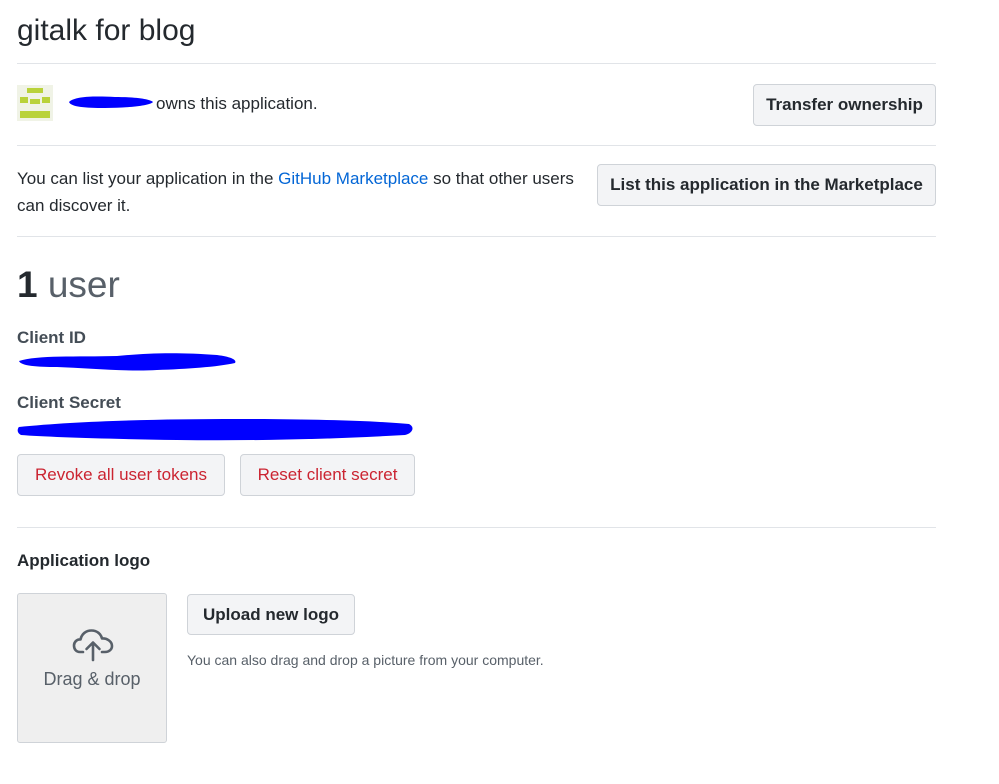 This screenshot has height=784, width=999. I want to click on upload-new-logo-button: Upload new logo, so click(271, 614).